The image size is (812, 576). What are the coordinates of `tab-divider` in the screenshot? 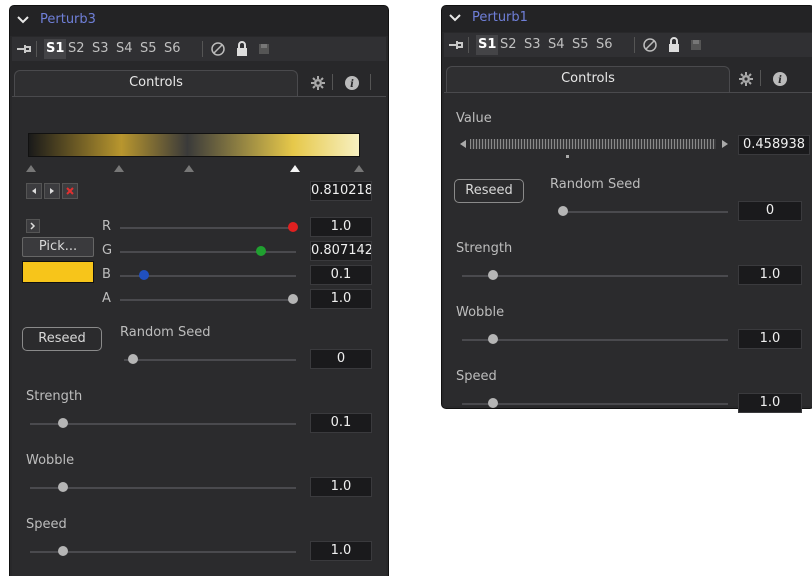 It's located at (370, 82).